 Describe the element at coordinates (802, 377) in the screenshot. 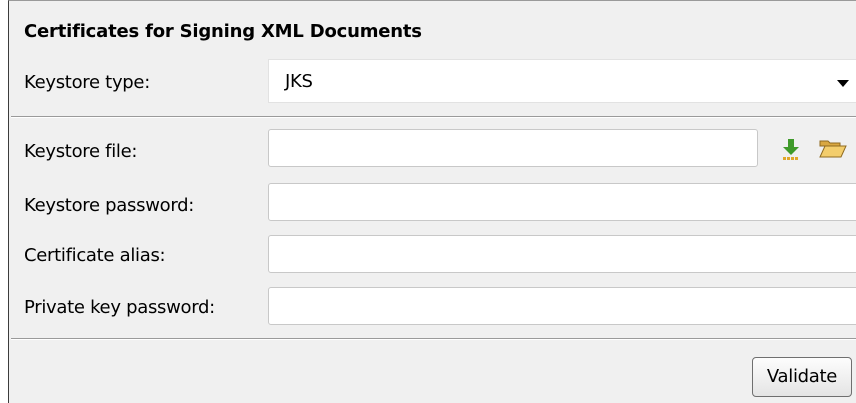

I see `validate-button: Validate` at that location.